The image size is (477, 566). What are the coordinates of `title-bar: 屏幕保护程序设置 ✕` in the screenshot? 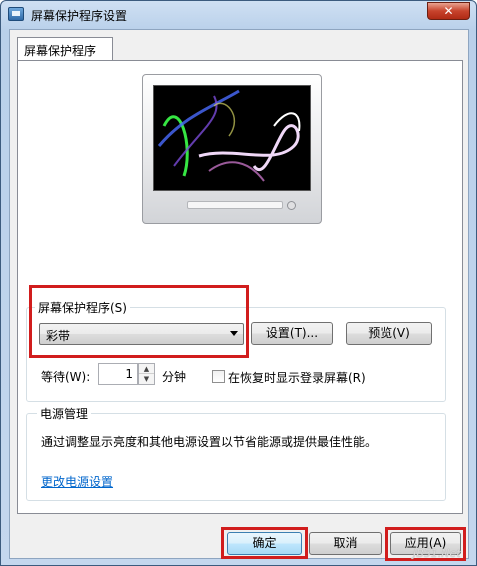 It's located at (238, 15).